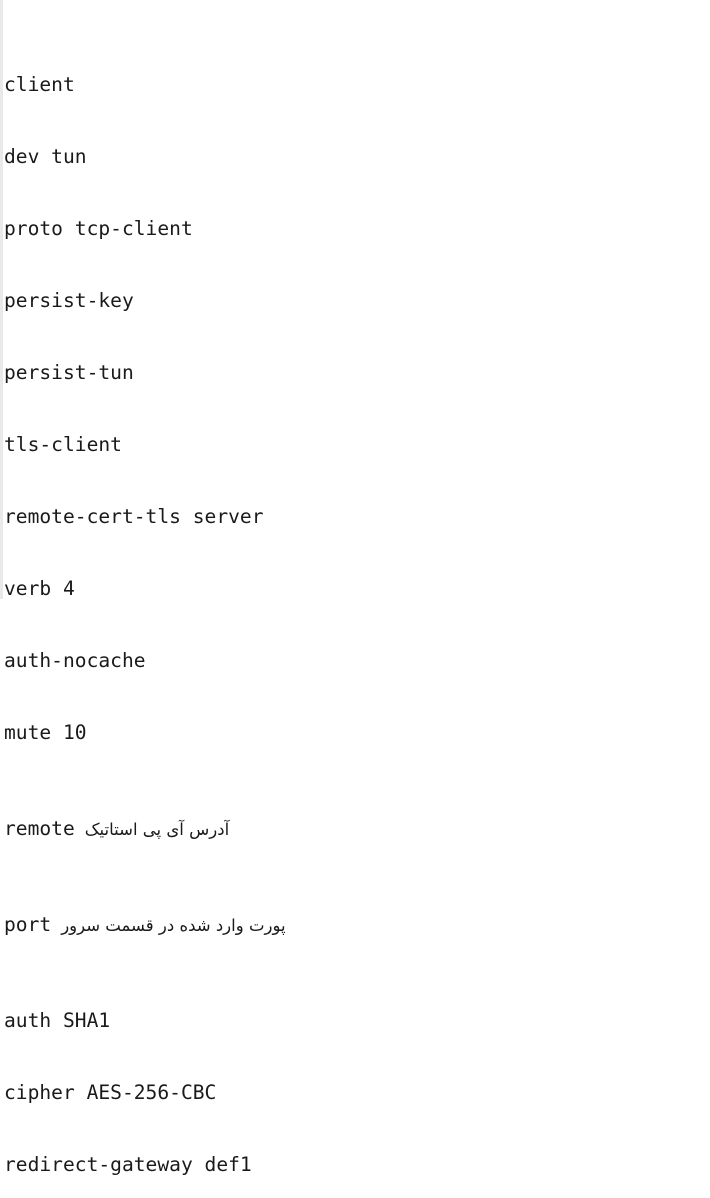 Image resolution: width=710 pixels, height=1198 pixels. Describe the element at coordinates (45, 732) in the screenshot. I see `text-line: mute 10` at that location.